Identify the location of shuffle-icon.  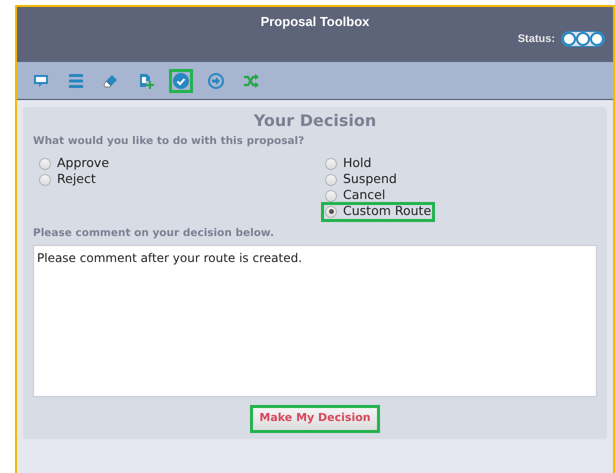
(251, 80).